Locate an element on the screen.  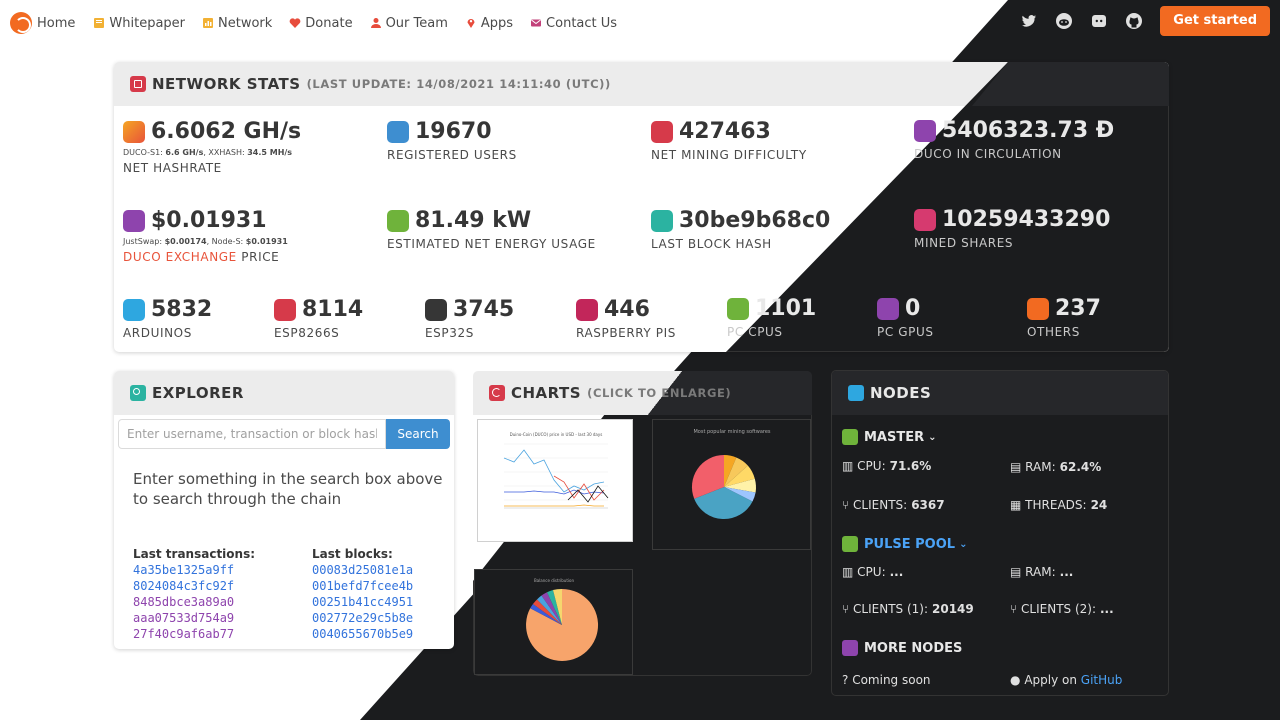
hashrate-detail: DUCO-S1: 6.6 GH/s, XXHASH: 34.5 MH/s is located at coordinates (208, 152).